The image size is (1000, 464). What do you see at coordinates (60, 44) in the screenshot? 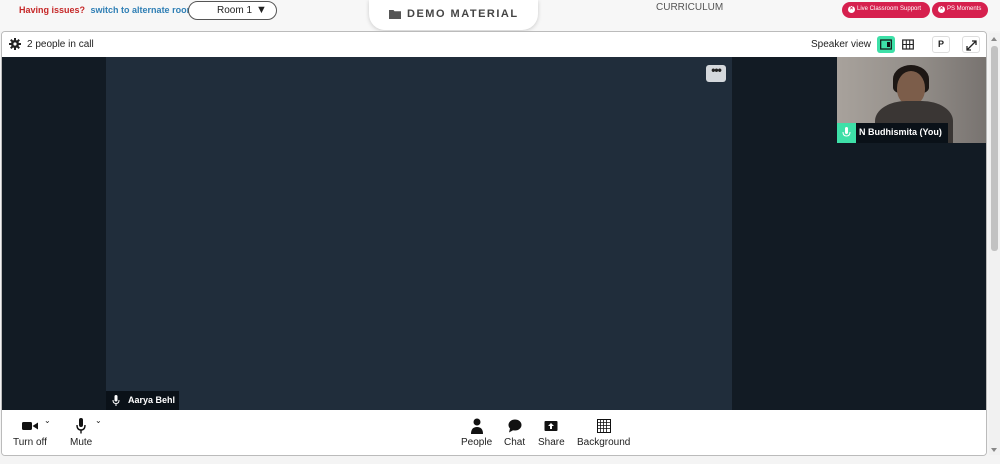
I see `people-count: 2 people in call` at bounding box center [60, 44].